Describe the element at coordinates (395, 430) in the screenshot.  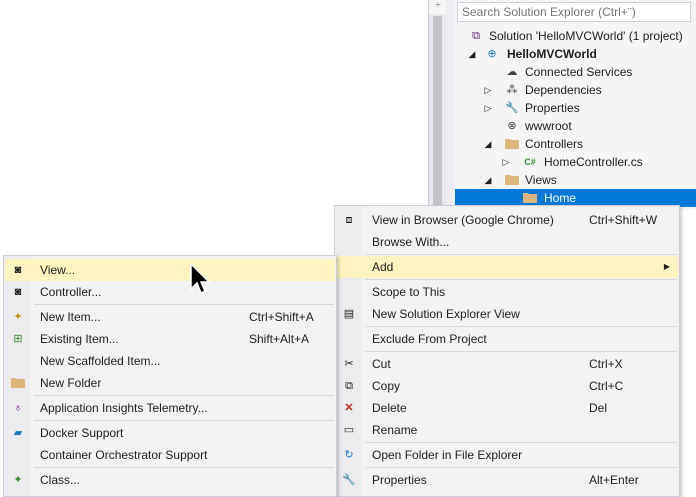
I see `menu-item-label: Rename` at that location.